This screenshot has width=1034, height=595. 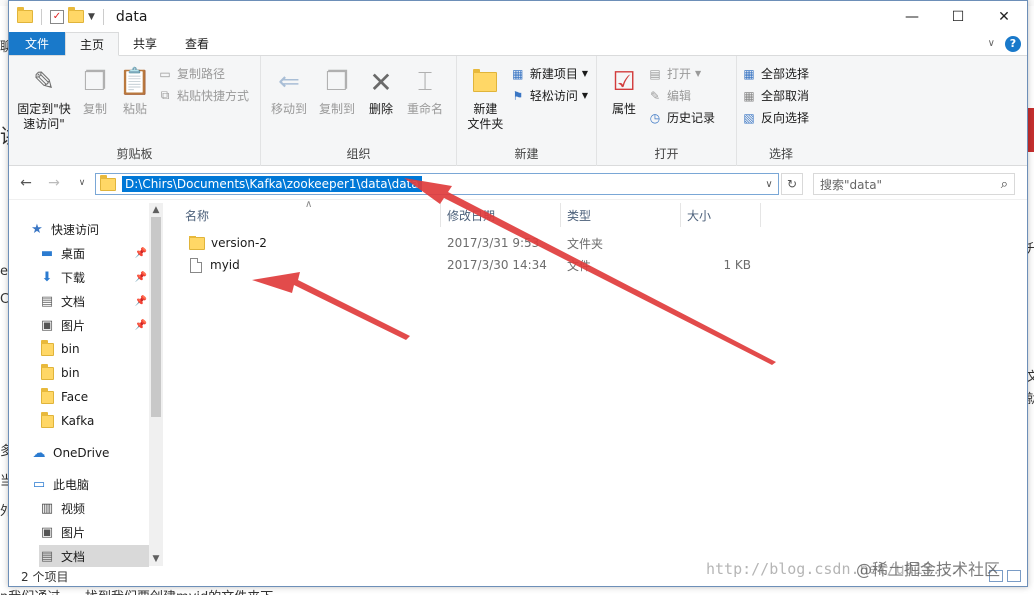 I want to click on nav-item-documents: ▤ 文档 📌, so click(x=94, y=301).